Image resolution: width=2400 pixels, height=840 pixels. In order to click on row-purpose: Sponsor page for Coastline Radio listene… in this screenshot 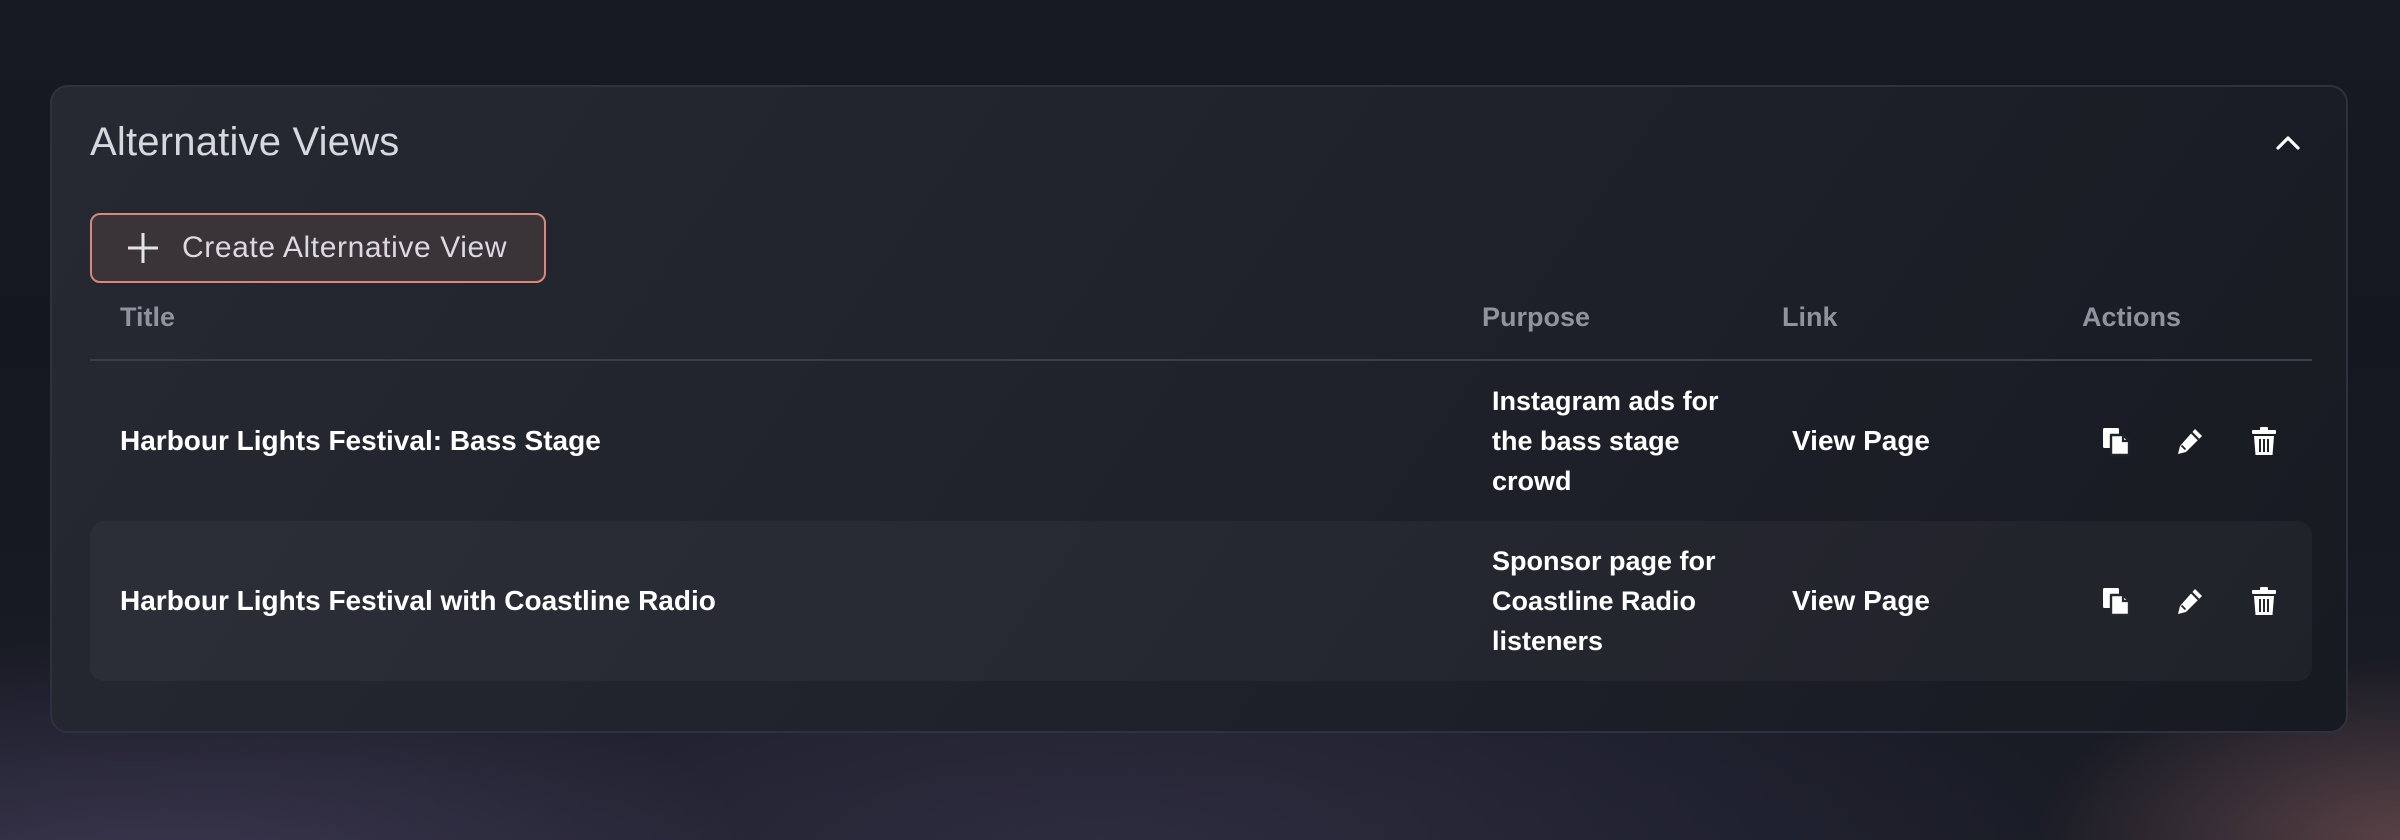, I will do `click(1604, 601)`.